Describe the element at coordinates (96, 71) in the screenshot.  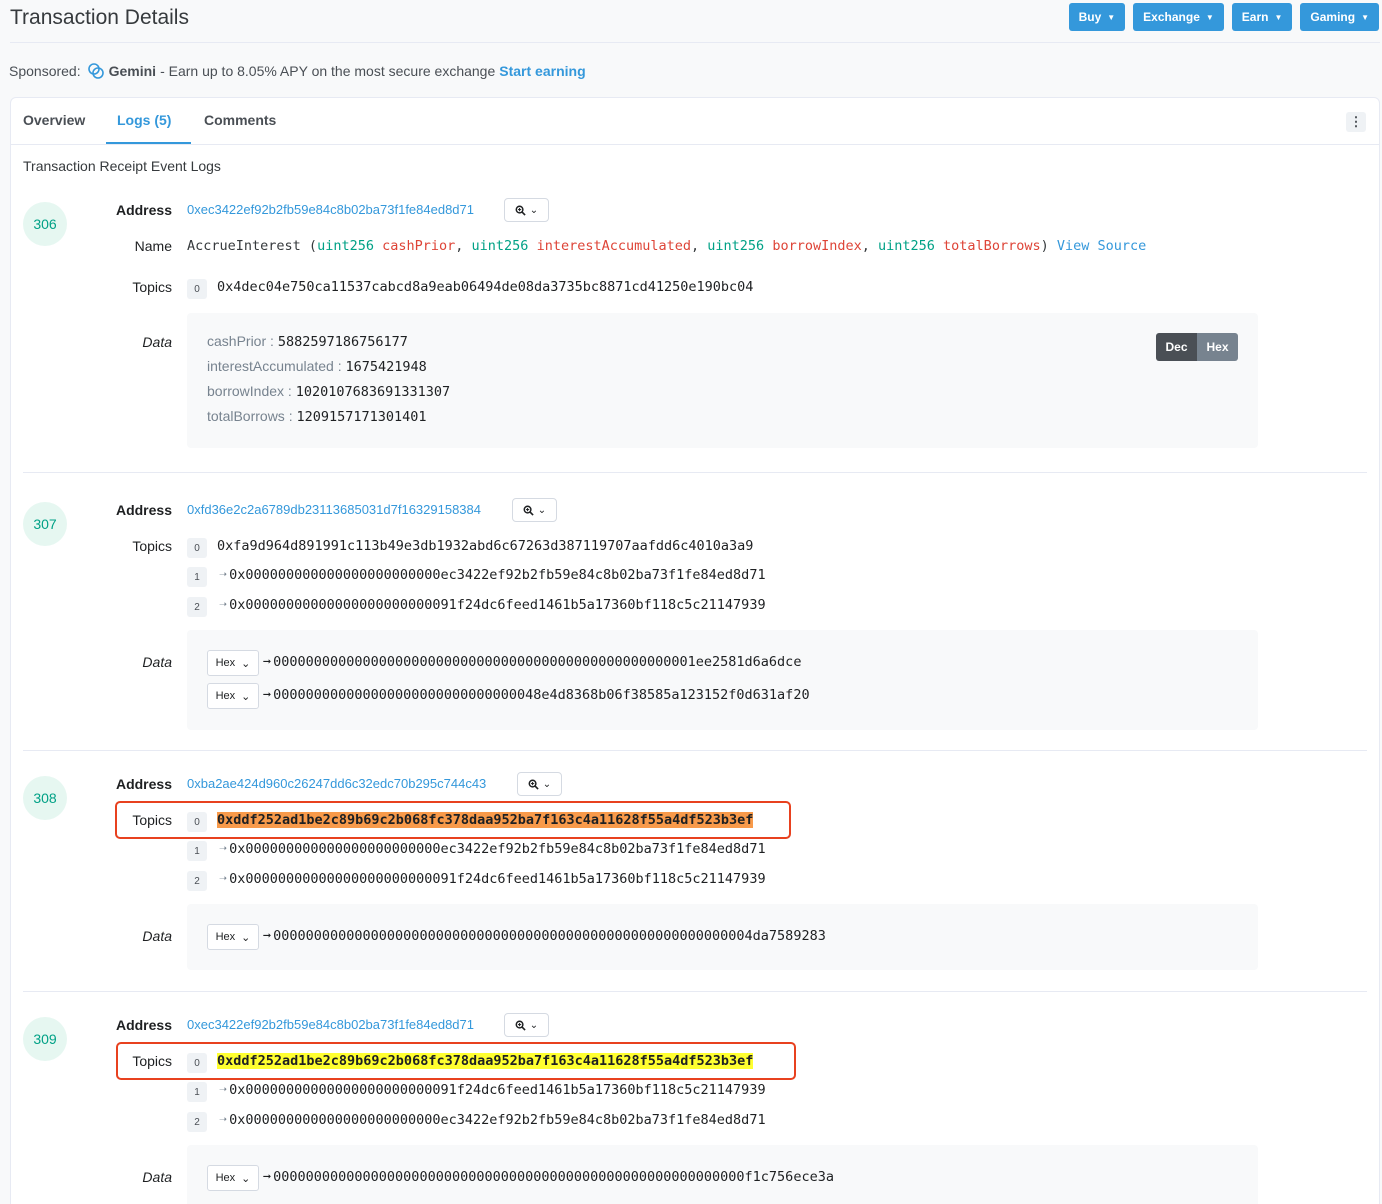
I see `gemini-logo-icon` at that location.